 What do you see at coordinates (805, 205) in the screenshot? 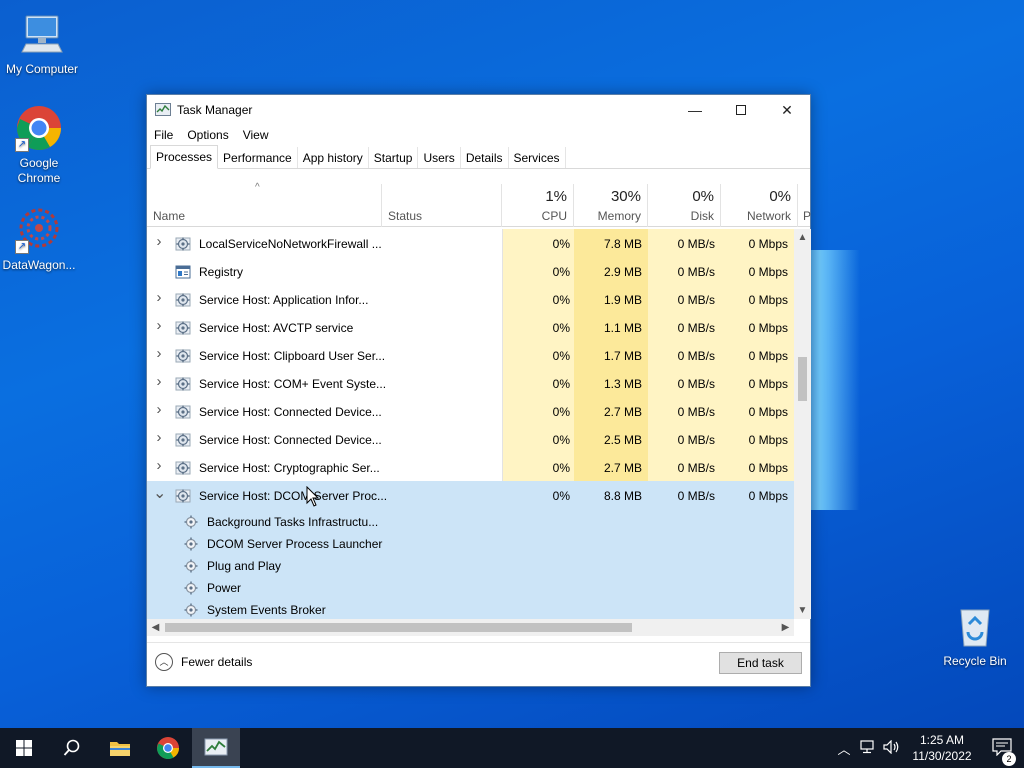
I see `column-power: P` at bounding box center [805, 205].